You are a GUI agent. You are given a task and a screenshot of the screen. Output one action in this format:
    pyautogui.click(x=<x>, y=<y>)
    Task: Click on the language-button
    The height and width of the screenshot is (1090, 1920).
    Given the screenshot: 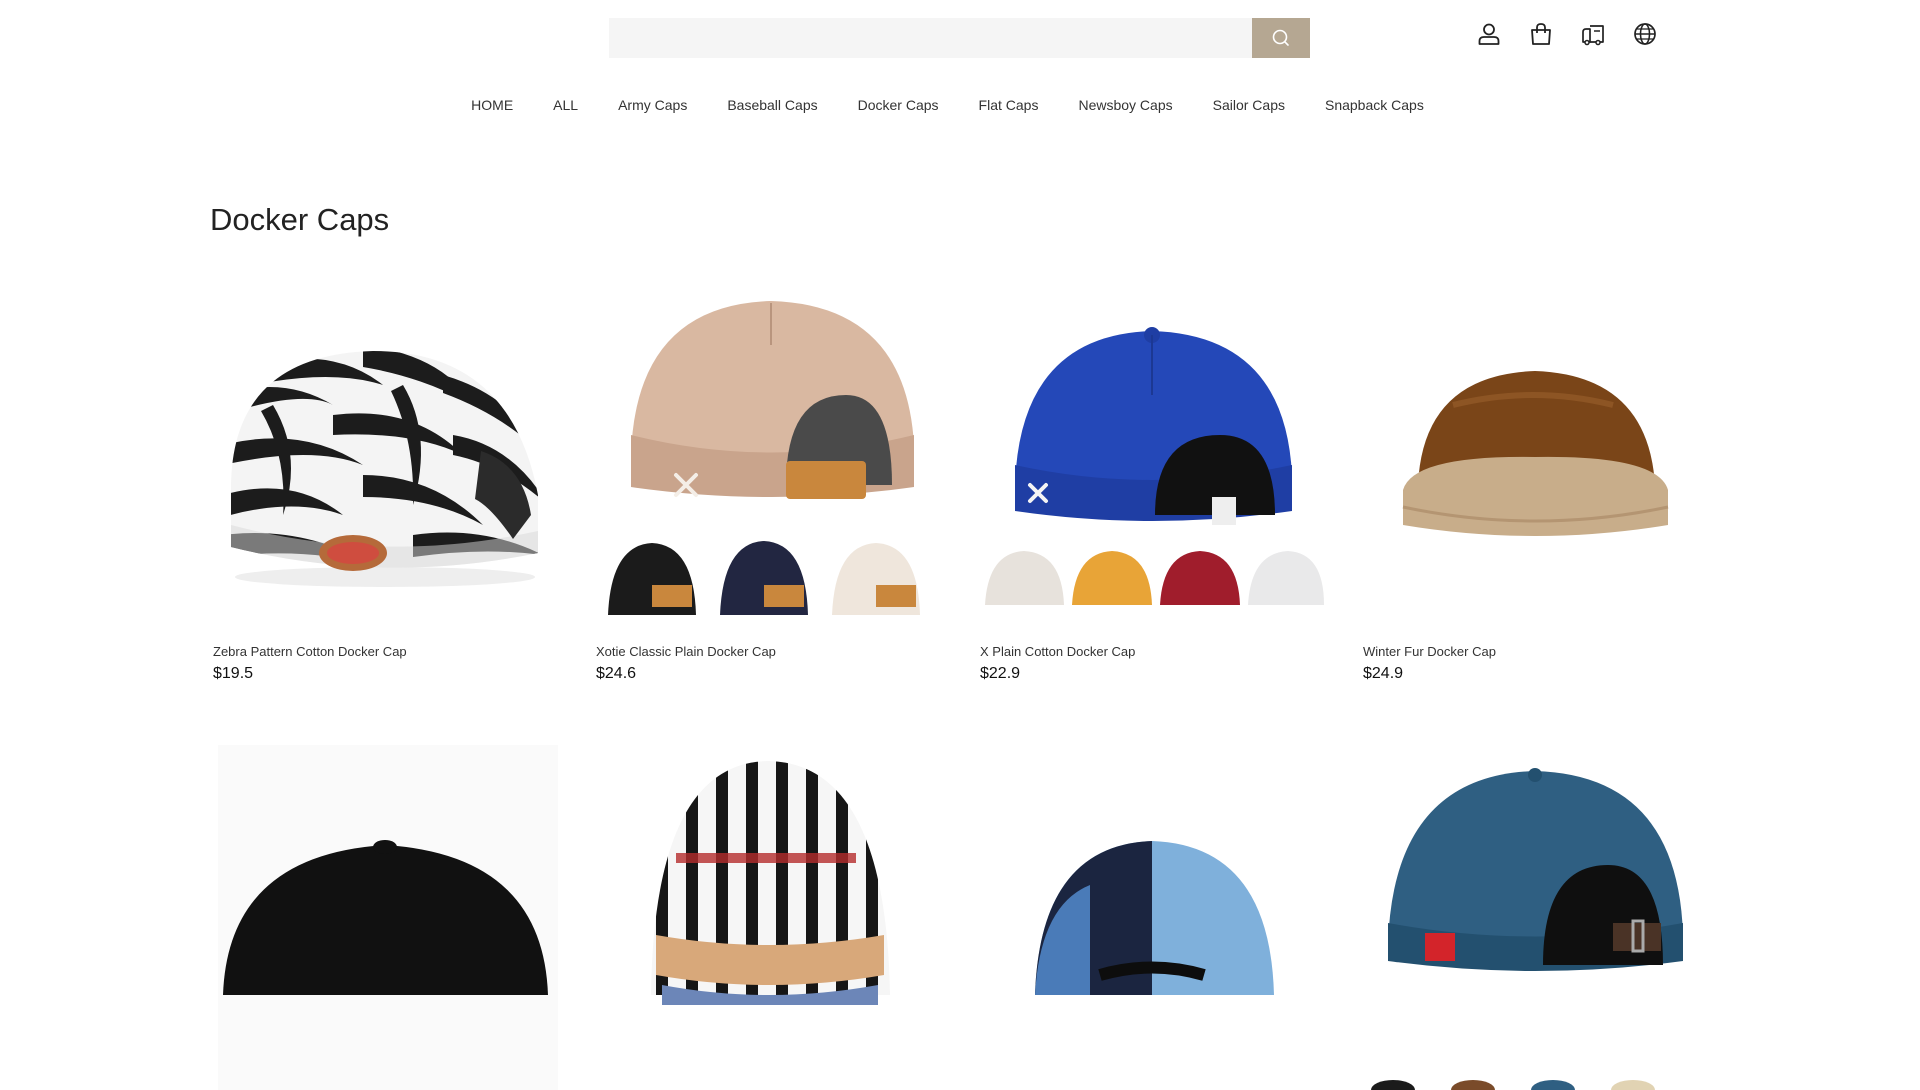 What is the action you would take?
    pyautogui.click(x=1645, y=34)
    